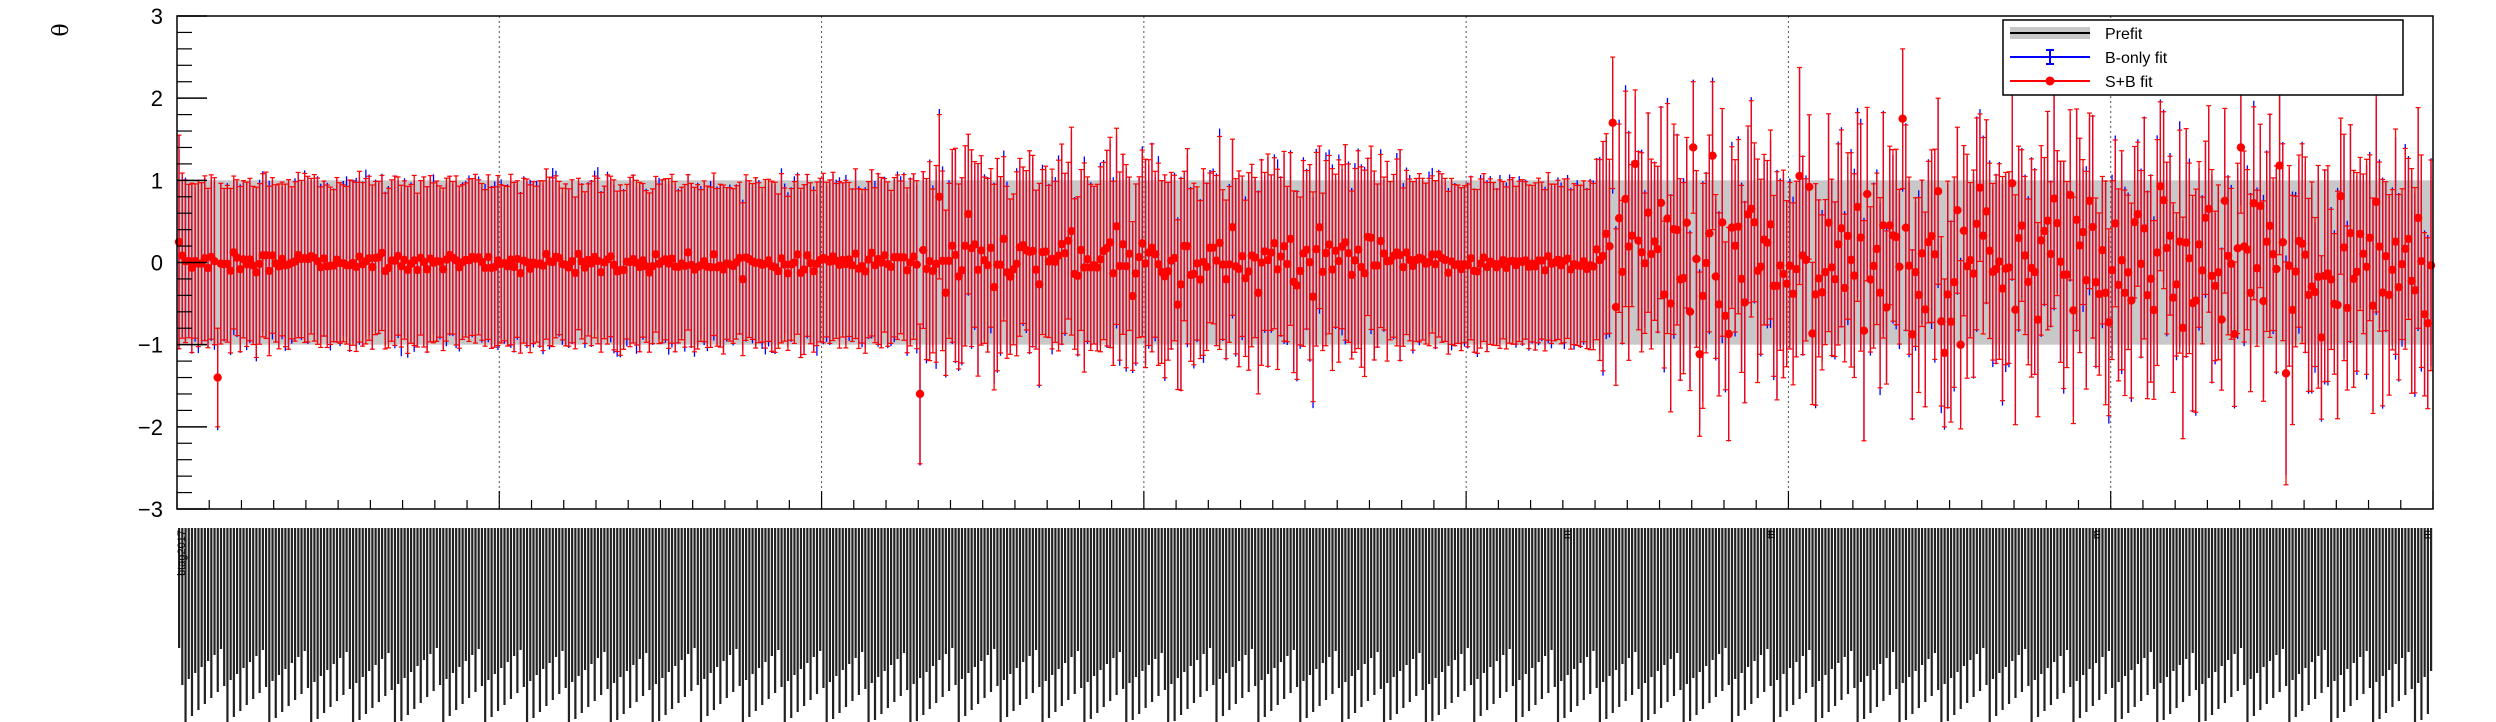  I want to click on legend-sb-label: S+B fit, so click(2129, 82).